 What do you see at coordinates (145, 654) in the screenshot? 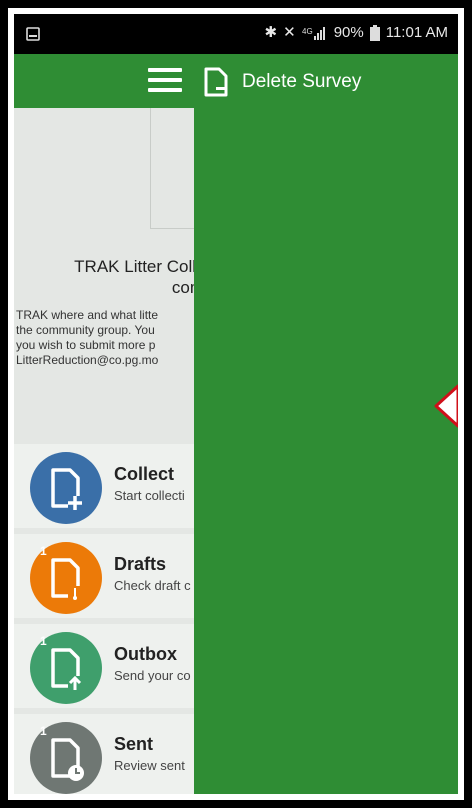
I see `outbox-label: Outbox` at bounding box center [145, 654].